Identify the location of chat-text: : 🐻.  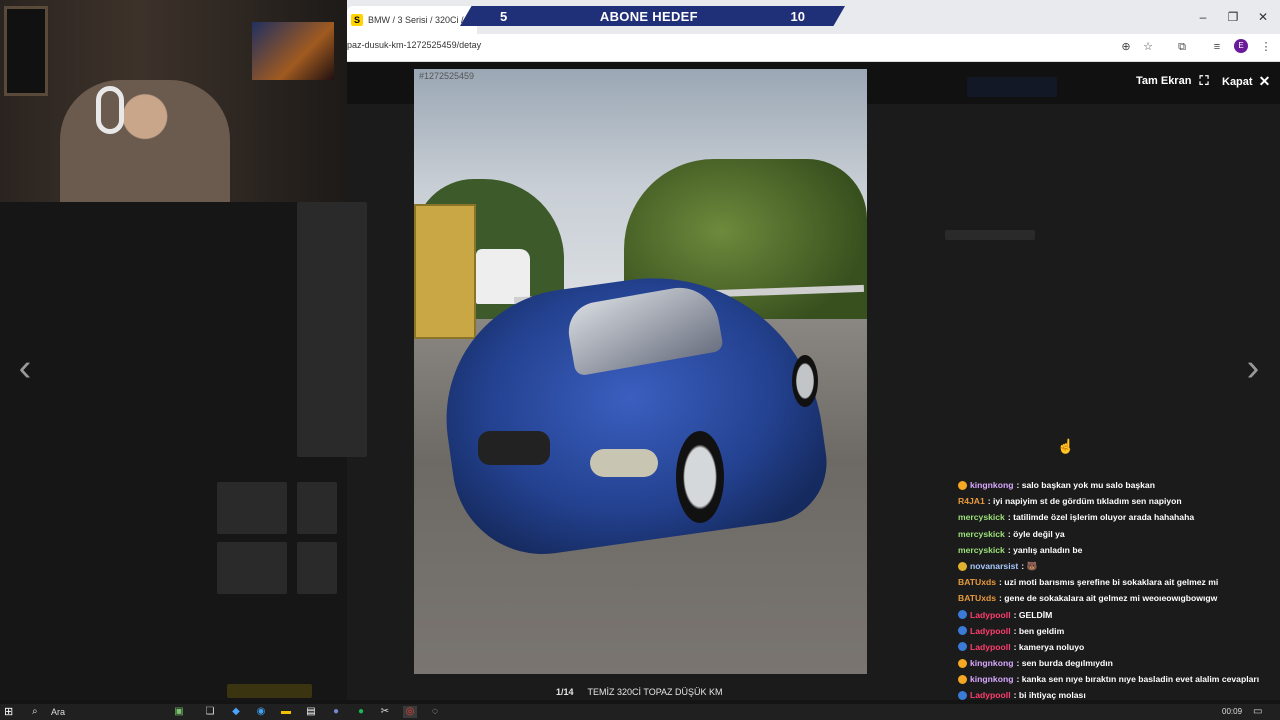
(1029, 565).